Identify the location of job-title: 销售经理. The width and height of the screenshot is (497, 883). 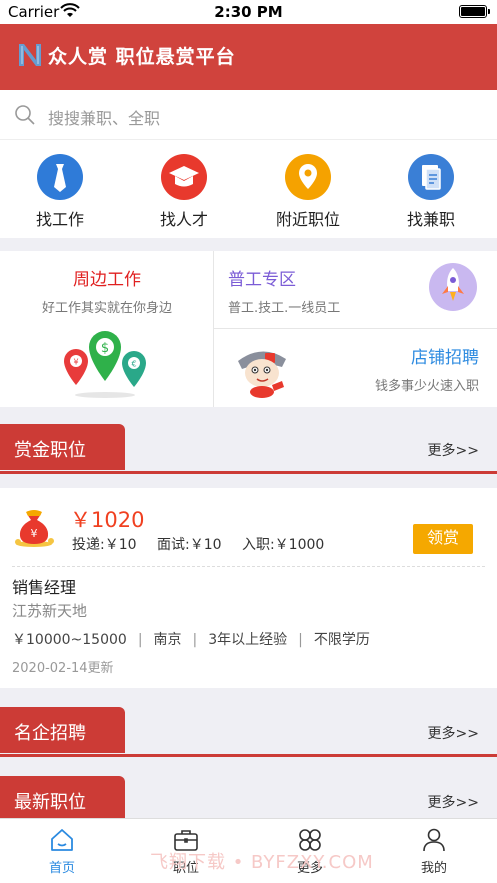
(44, 587).